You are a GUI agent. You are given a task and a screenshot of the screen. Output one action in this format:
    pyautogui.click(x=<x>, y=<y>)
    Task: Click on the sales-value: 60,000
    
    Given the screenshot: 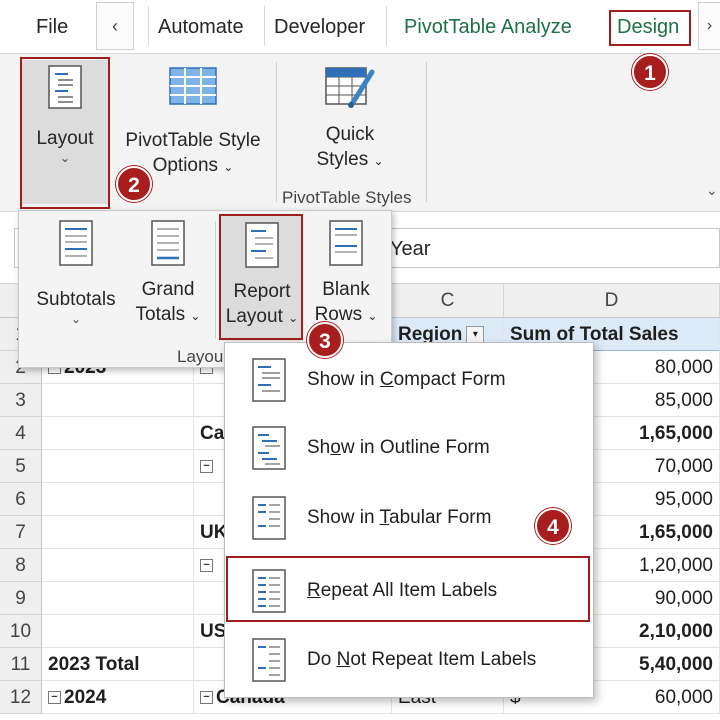 What is the action you would take?
    pyautogui.click(x=683, y=697)
    